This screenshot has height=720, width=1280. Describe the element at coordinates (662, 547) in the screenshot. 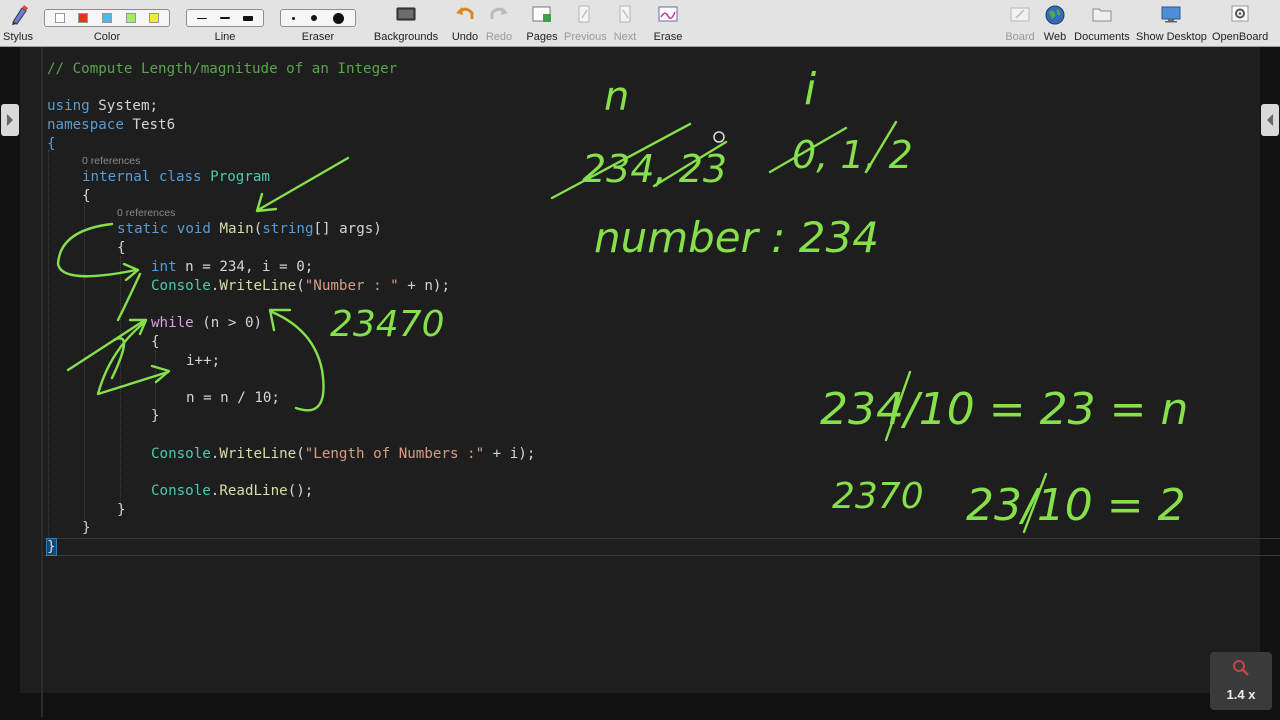

I see `current-line-highlight` at that location.